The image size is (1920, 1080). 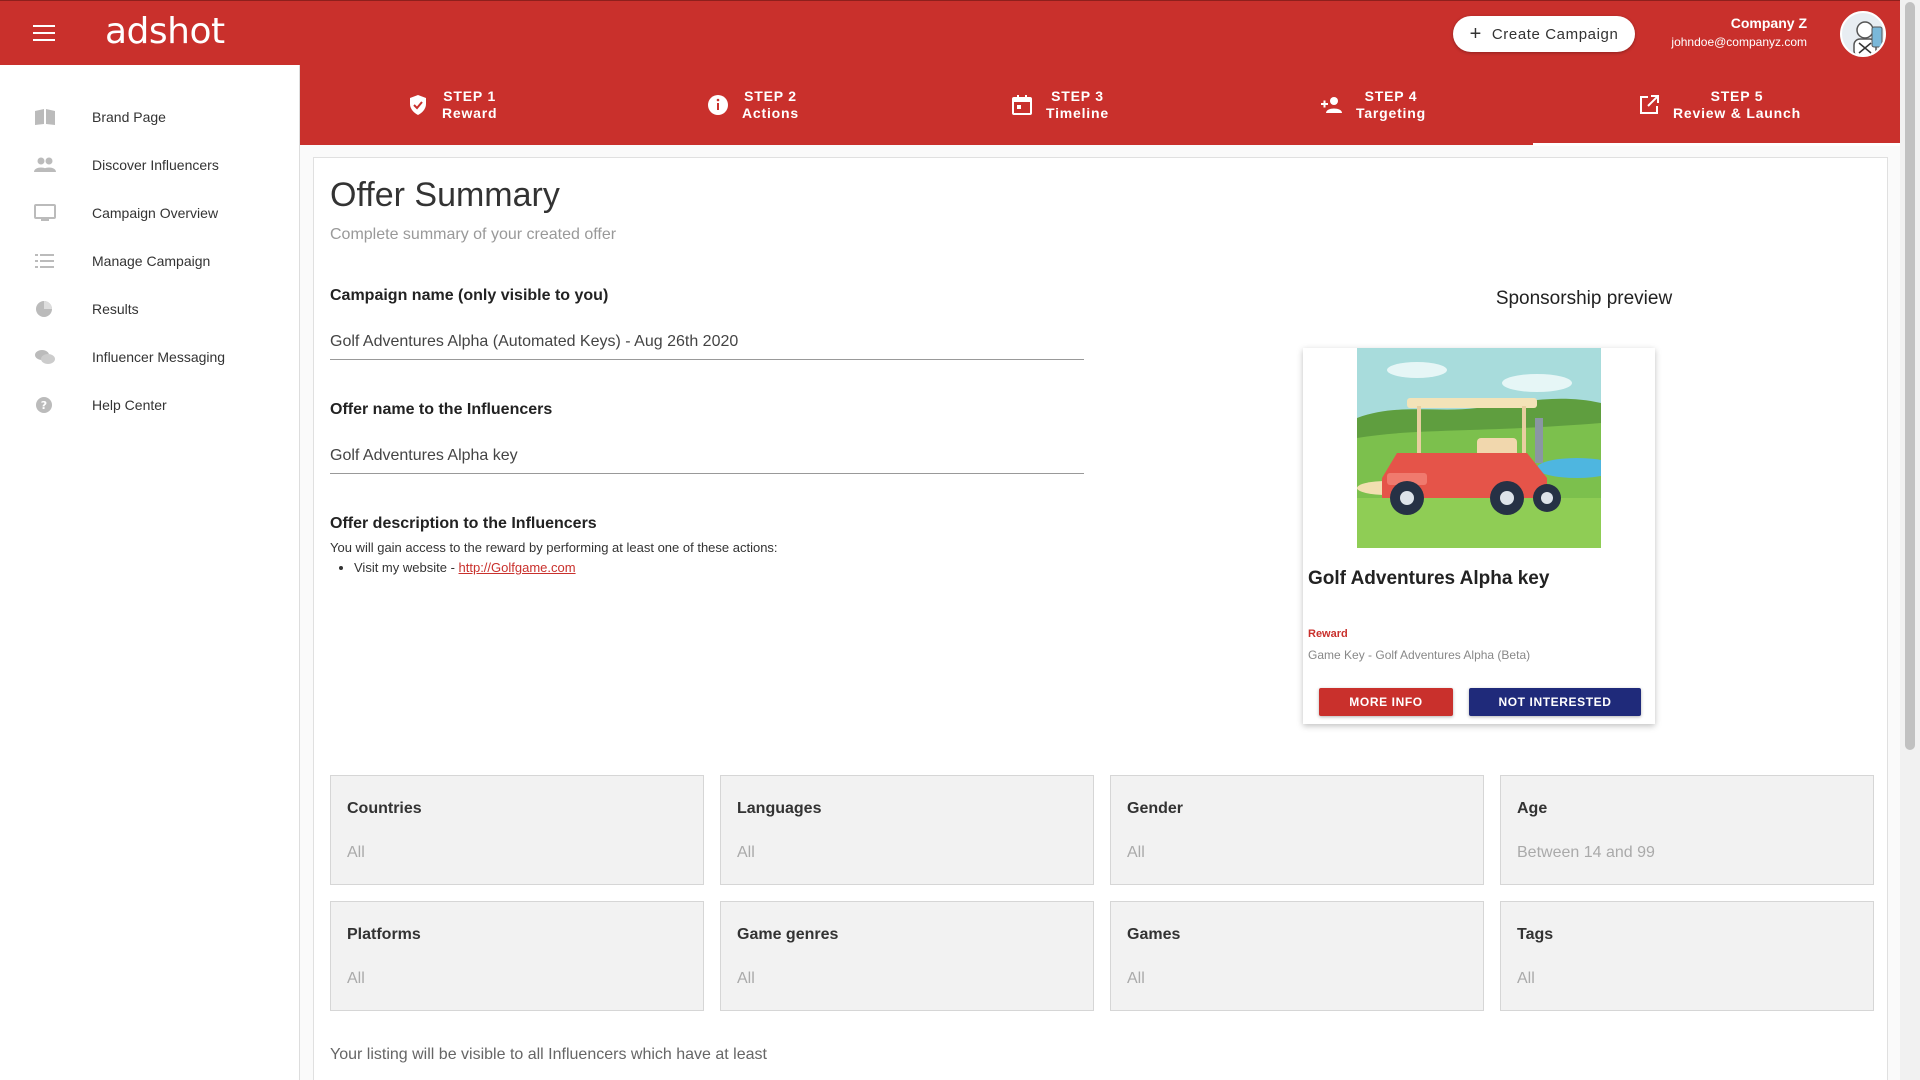 I want to click on more-info-button: MORE INFO, so click(x=1386, y=702).